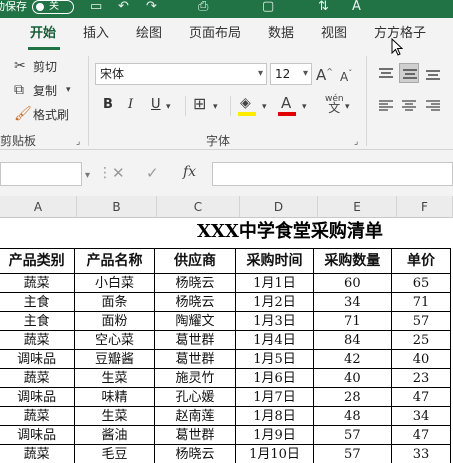  I want to click on table-cell: 毛豆, so click(114, 453).